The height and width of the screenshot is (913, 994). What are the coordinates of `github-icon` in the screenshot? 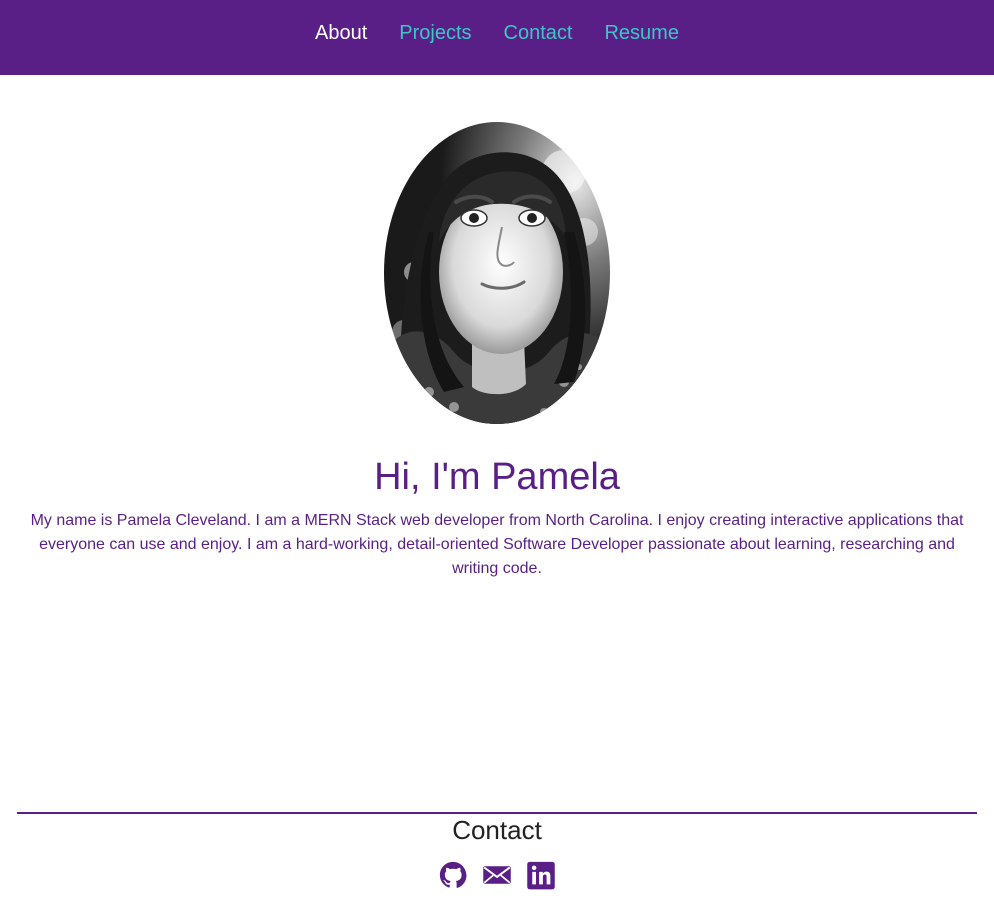 It's located at (453, 874).